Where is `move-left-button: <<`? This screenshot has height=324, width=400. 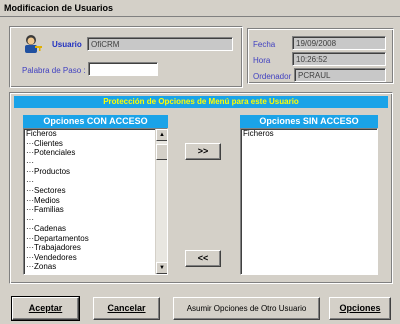 move-left-button: << is located at coordinates (203, 258).